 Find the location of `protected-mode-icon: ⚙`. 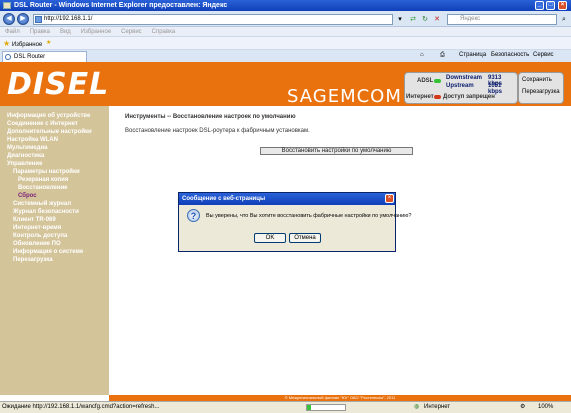

protected-mode-icon: ⚙ is located at coordinates (522, 407).